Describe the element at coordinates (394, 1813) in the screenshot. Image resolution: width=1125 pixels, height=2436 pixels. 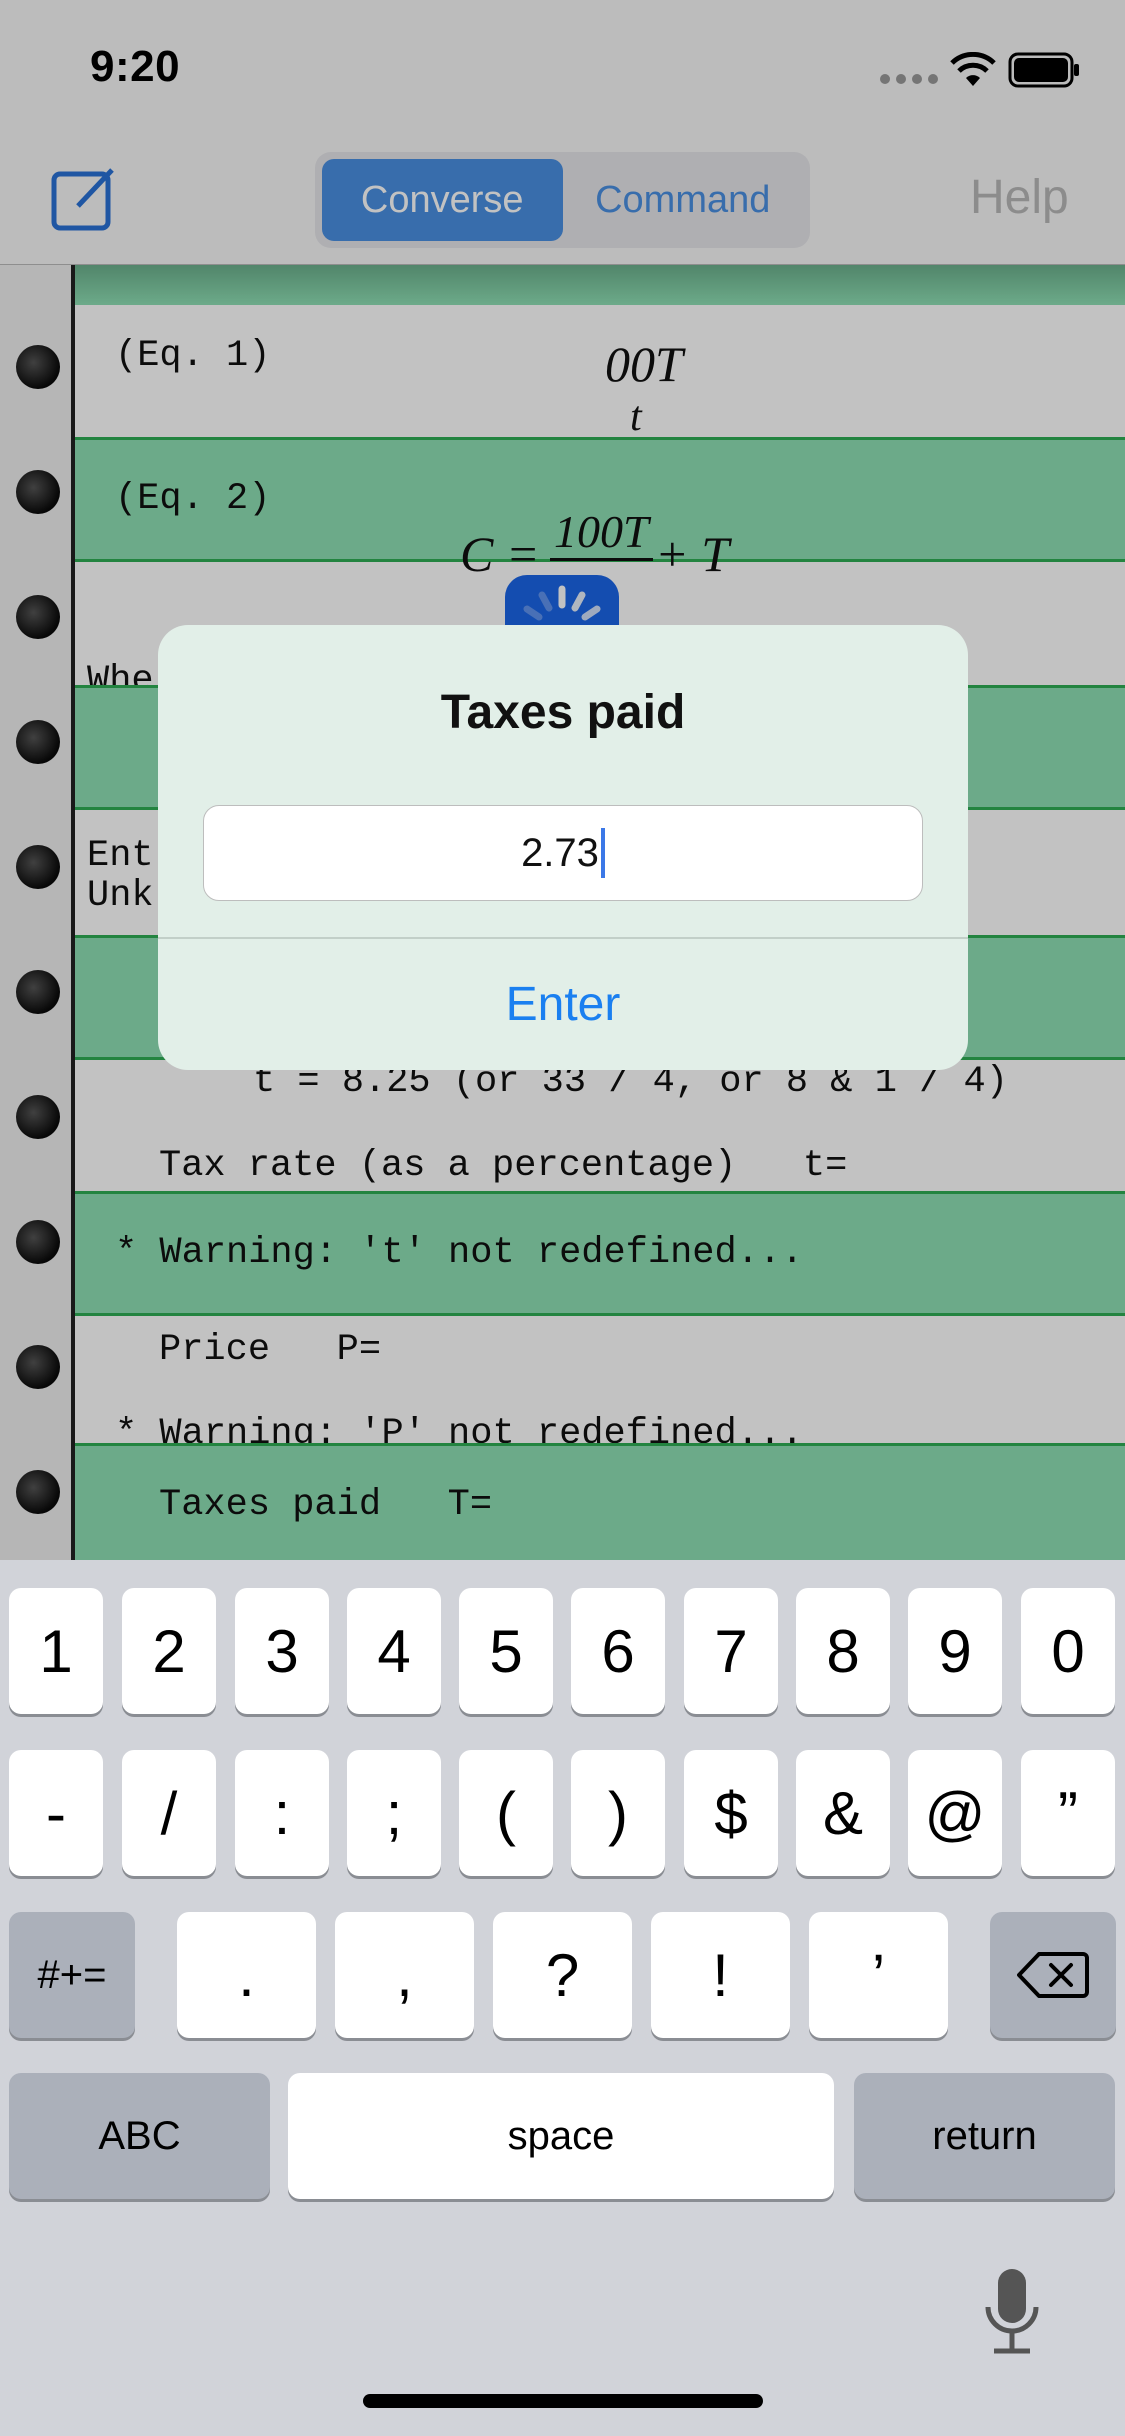
I see `key-semicolon: ;` at that location.